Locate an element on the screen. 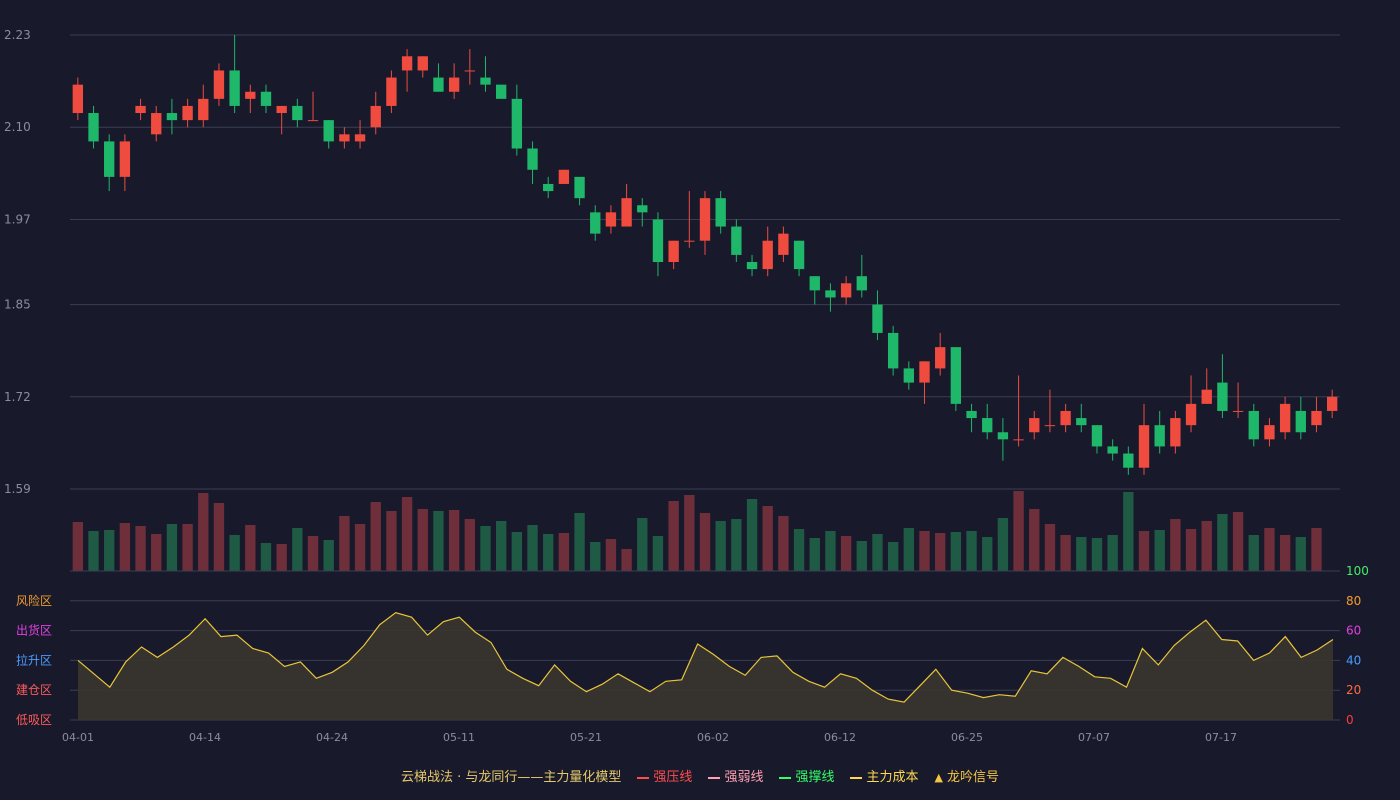 Image resolution: width=1400 pixels, height=800 pixels. legend-label: 云梯战法 · 与龙同行——主力量化模型 is located at coordinates (511, 777).